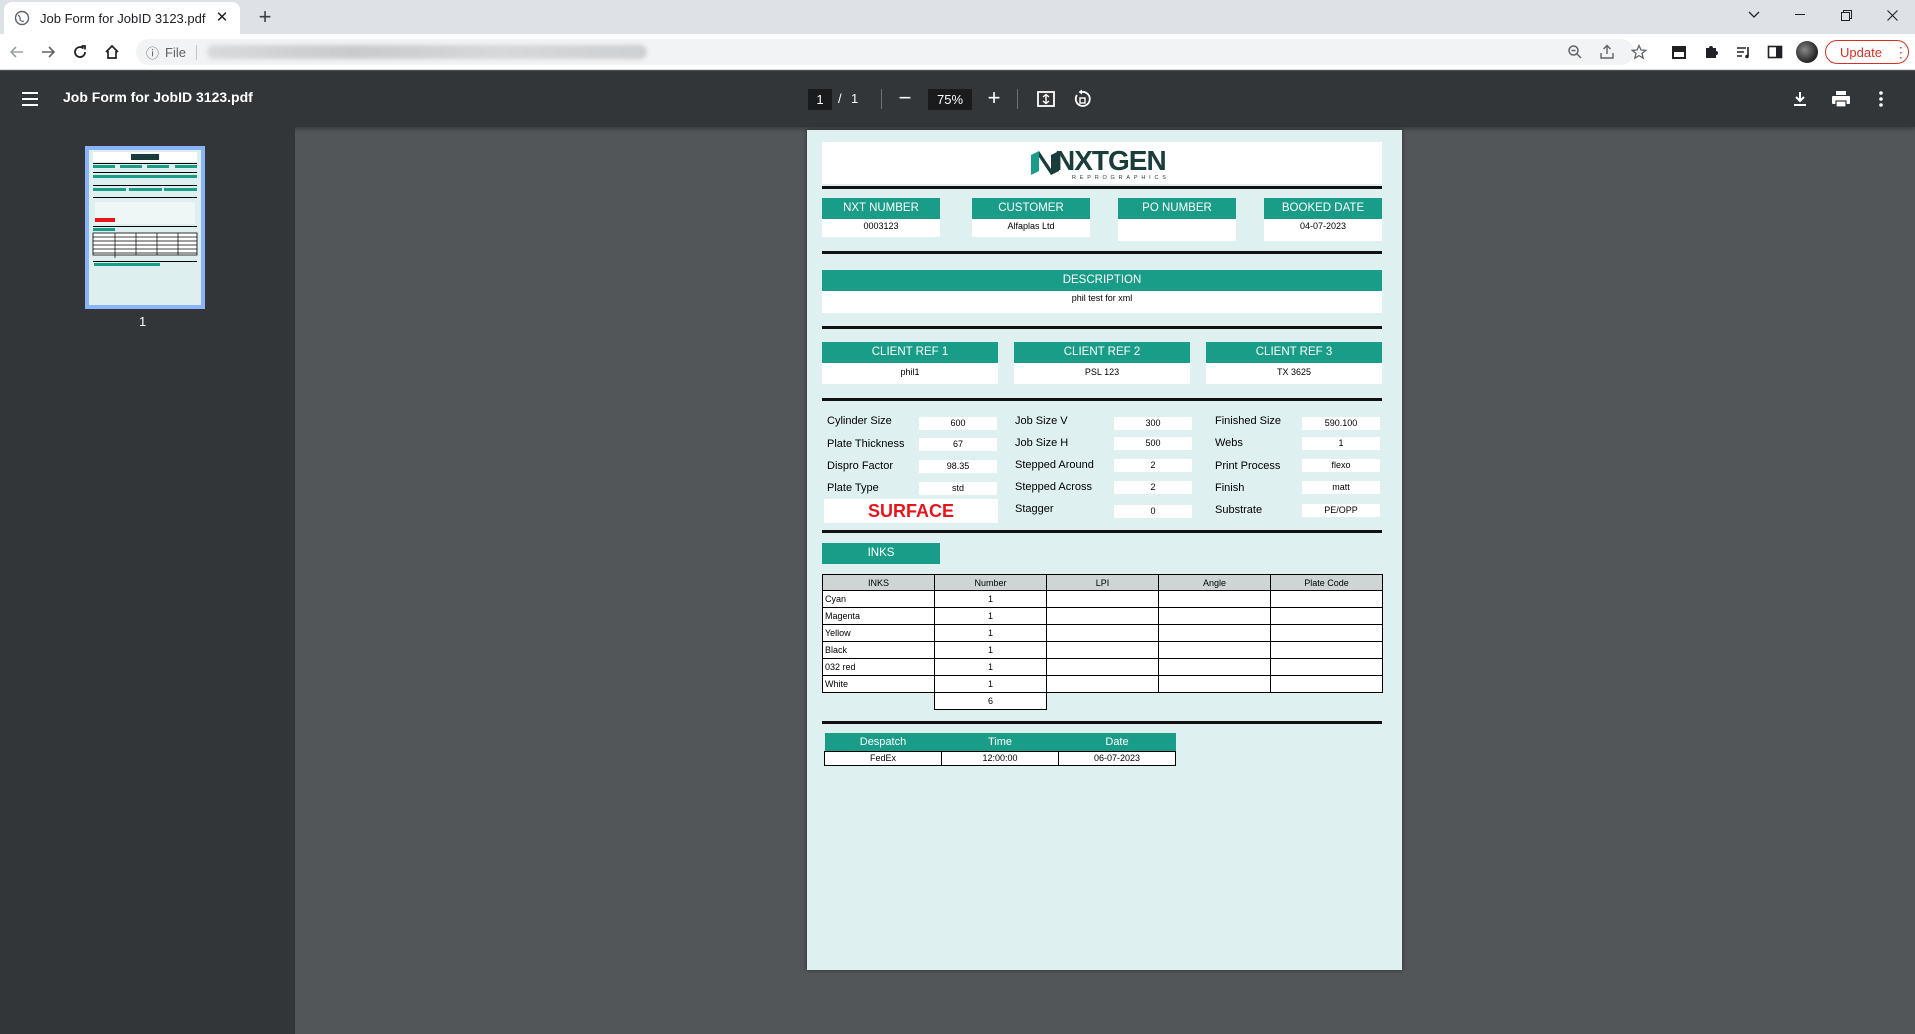  Describe the element at coordinates (1215, 701) in the screenshot. I see `blank-cell` at that location.